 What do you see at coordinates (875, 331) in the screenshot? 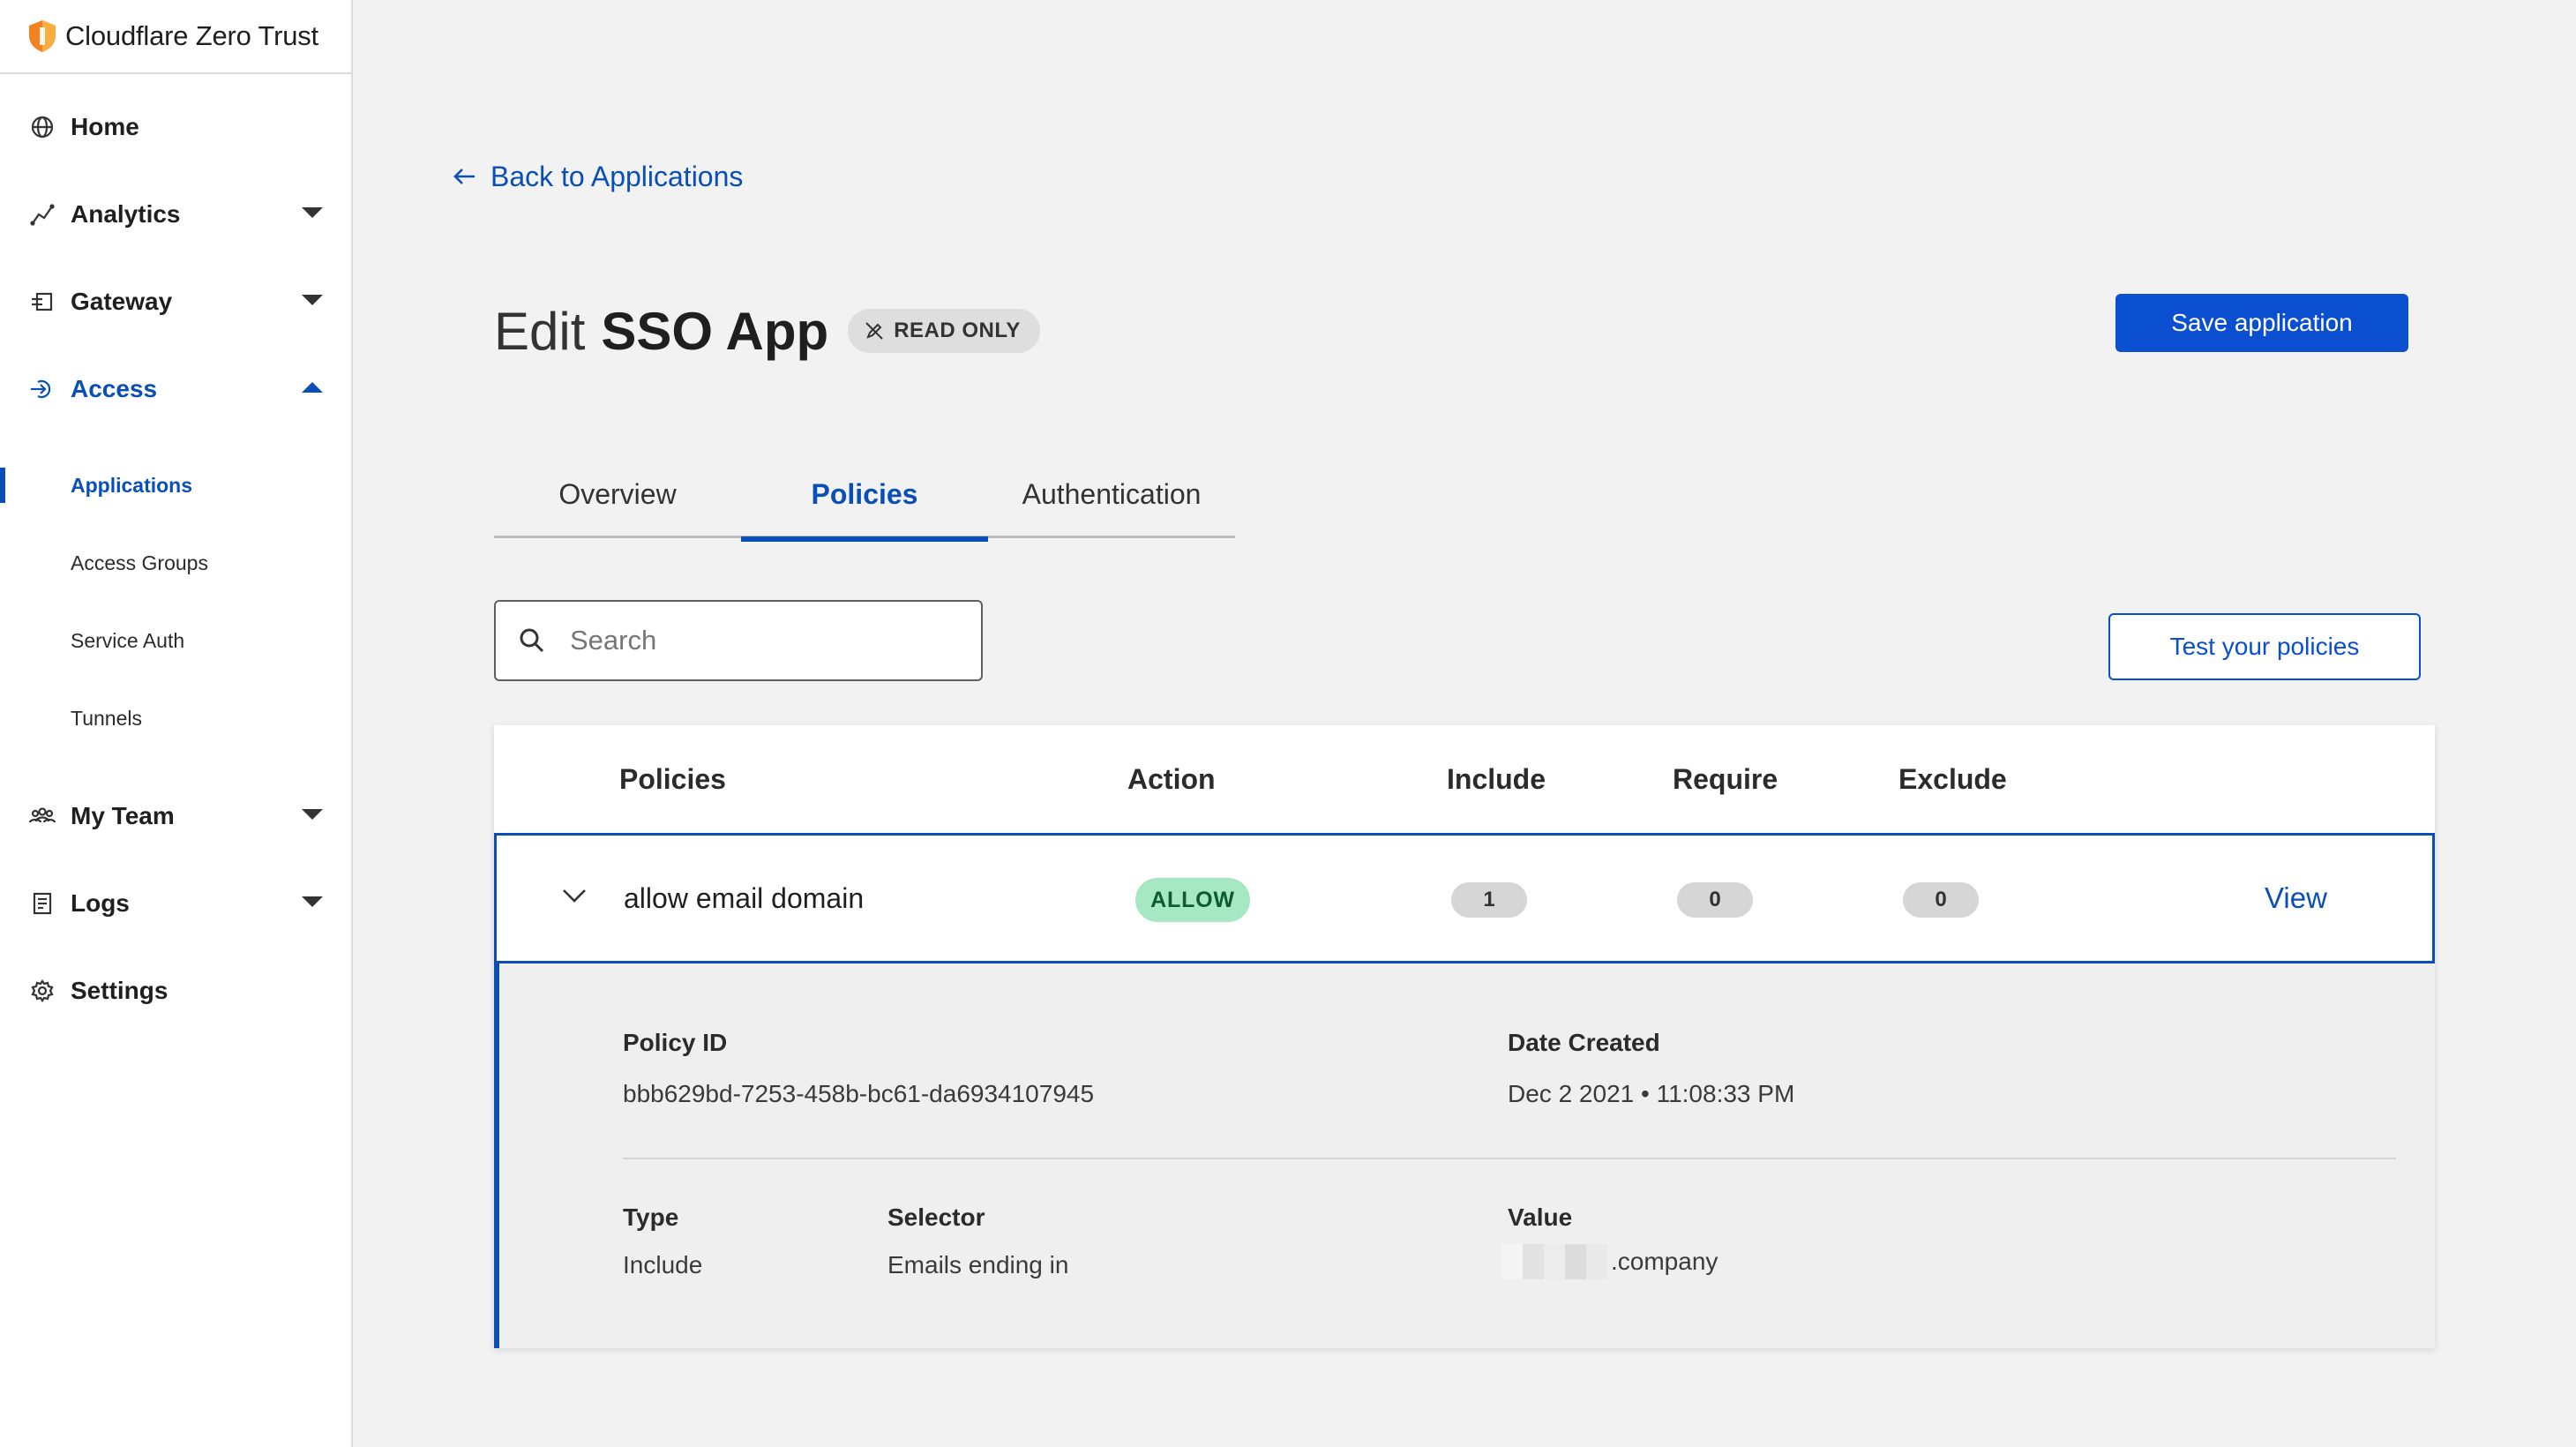
I see `edit-disabled-icon` at bounding box center [875, 331].